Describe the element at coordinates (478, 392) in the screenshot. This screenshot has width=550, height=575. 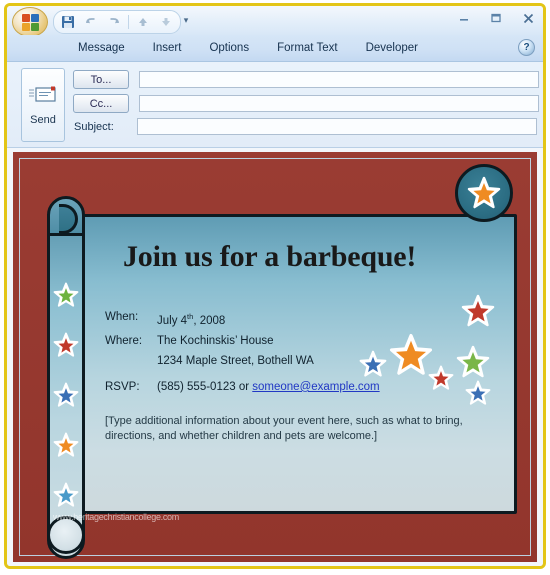
I see `star-blue-bottom-icon` at that location.